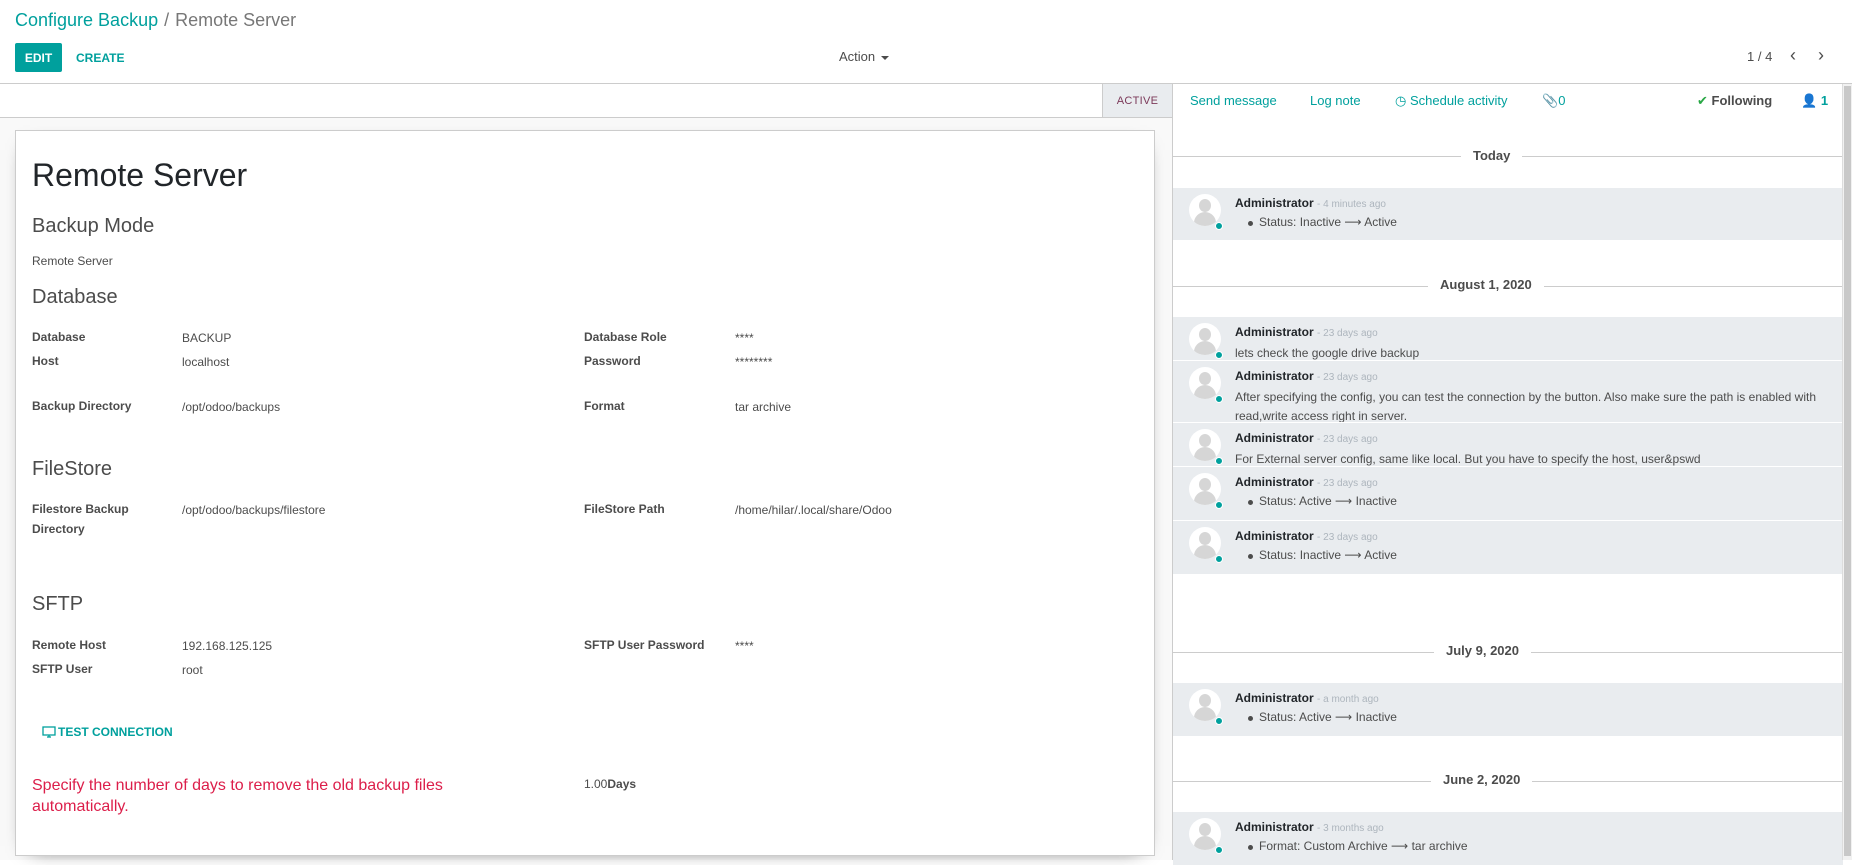  I want to click on breadcrumb: Configure Backup / Remote Server, so click(155, 20).